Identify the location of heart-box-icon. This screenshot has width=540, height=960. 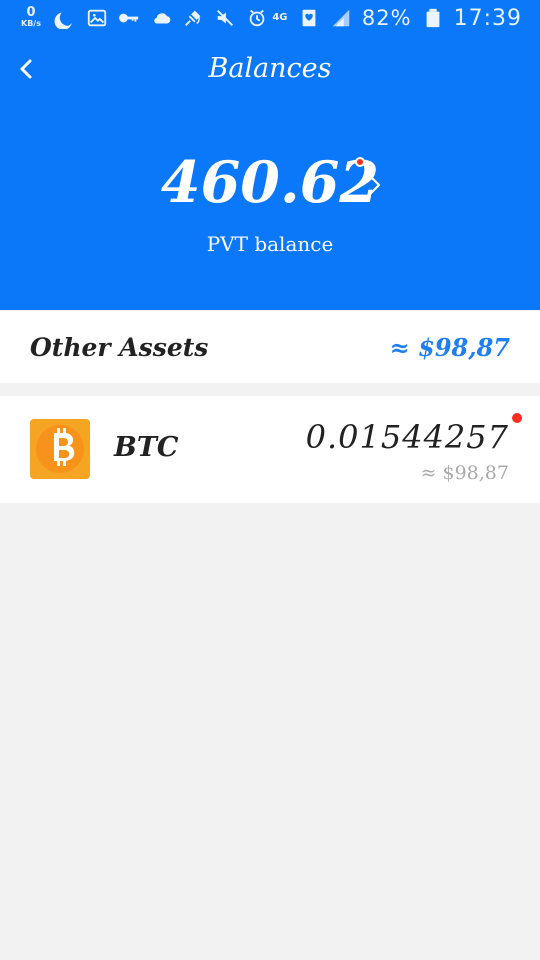
(309, 18).